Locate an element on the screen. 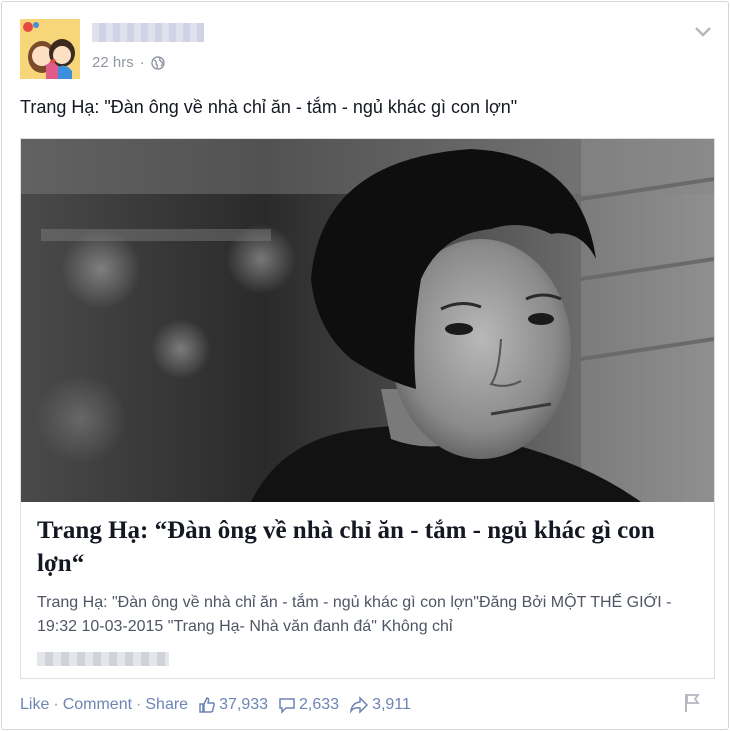 Image resolution: width=730 pixels, height=731 pixels. globe-icon is located at coordinates (158, 62).